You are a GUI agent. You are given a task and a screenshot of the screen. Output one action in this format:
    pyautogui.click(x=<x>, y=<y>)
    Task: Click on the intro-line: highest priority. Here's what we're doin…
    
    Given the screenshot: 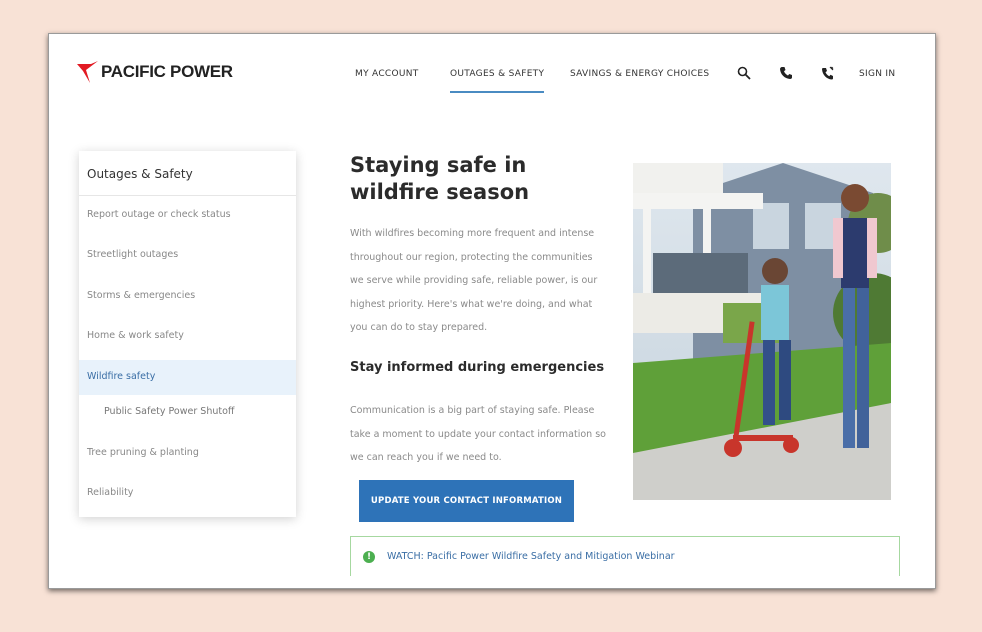 What is the action you would take?
    pyautogui.click(x=471, y=304)
    